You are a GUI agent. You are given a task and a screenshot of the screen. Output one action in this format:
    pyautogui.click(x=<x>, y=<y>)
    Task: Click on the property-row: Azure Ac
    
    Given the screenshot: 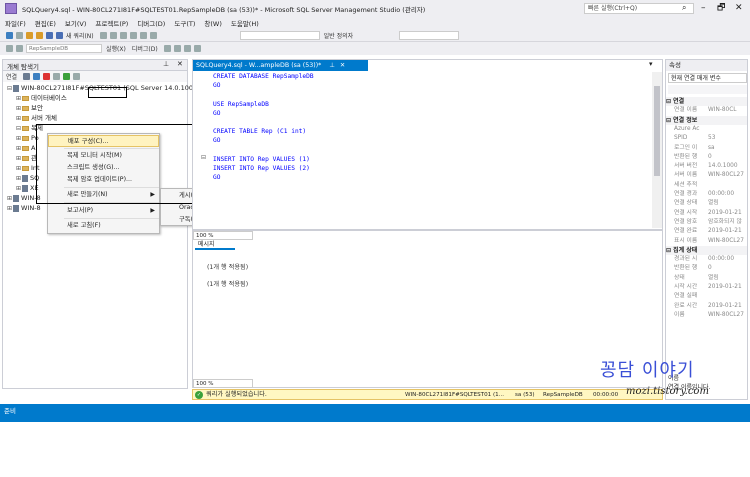 What is the action you would take?
    pyautogui.click(x=706, y=129)
    